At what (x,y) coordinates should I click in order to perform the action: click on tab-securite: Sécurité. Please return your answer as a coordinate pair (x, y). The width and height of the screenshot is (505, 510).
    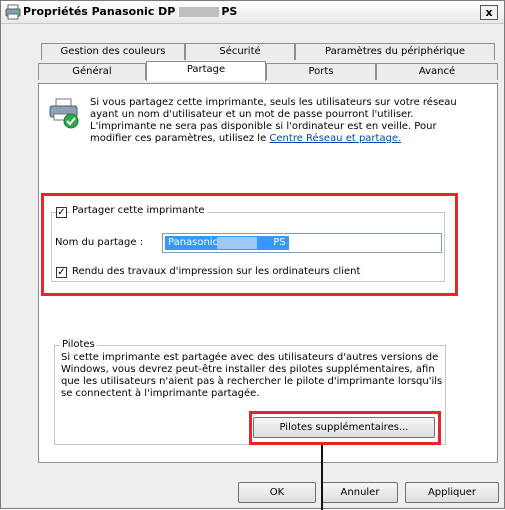
    Looking at the image, I should click on (240, 51).